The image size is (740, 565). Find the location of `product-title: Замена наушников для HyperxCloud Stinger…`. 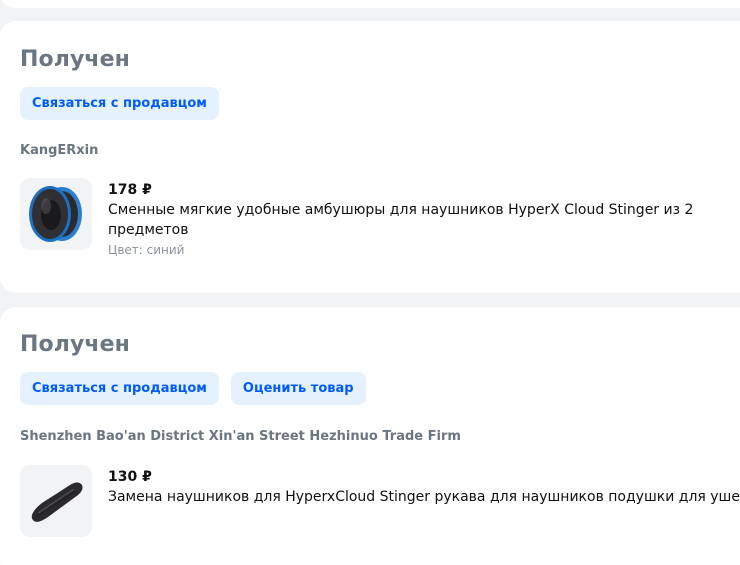

product-title: Замена наушников для HyperxCloud Stinger… is located at coordinates (424, 497).